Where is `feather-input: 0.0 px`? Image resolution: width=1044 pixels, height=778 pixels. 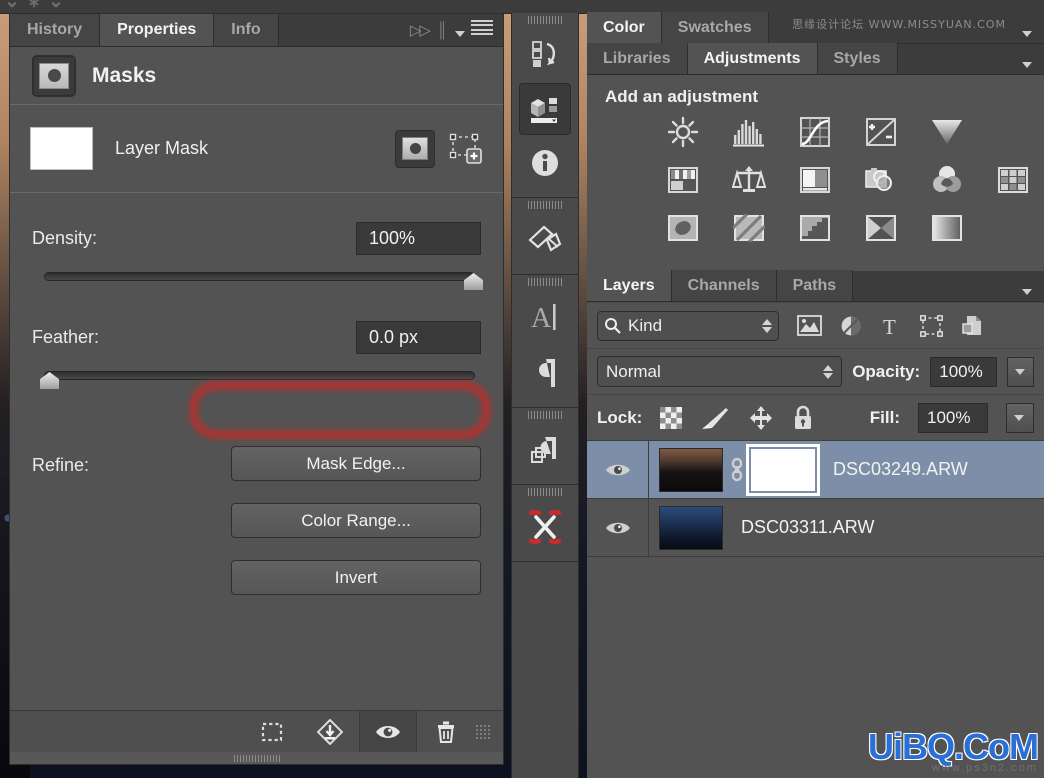
feather-input: 0.0 px is located at coordinates (418, 337).